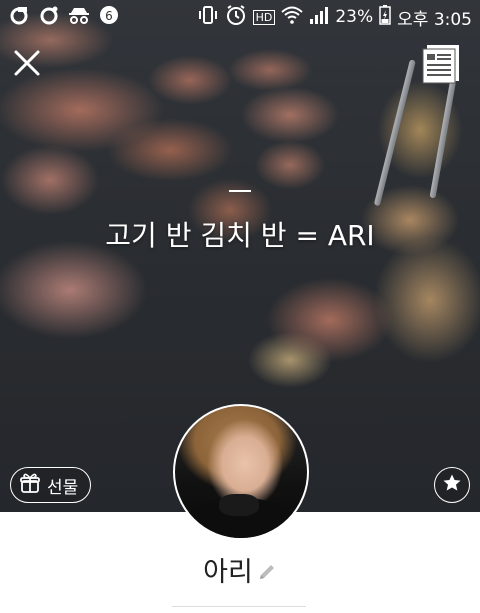 This screenshot has width=480, height=613. I want to click on status-message-text: 고기 반 김치 반 = ARI, so click(240, 235).